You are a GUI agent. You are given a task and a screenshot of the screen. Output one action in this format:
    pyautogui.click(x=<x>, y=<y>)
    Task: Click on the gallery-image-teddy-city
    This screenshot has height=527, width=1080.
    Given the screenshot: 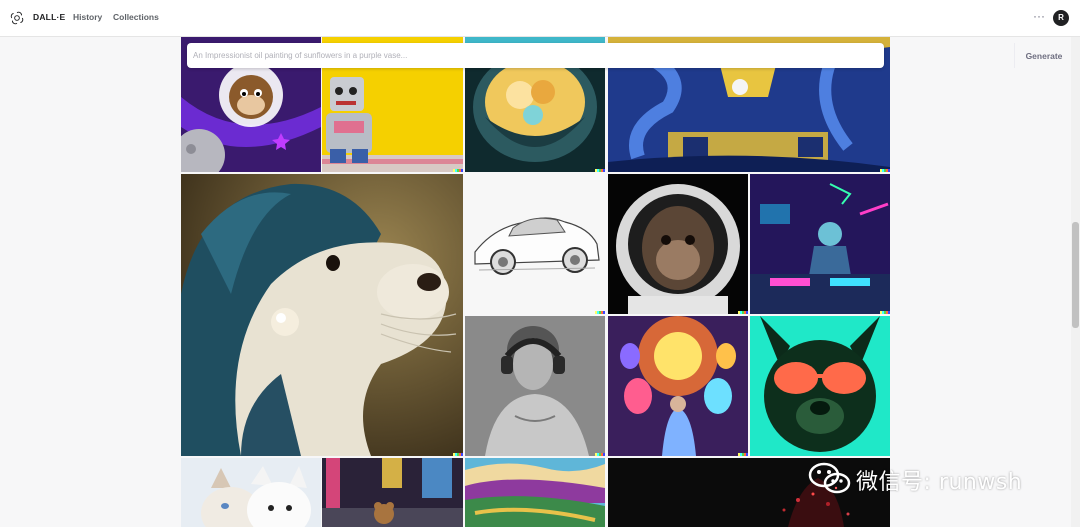 What is the action you would take?
    pyautogui.click(x=392, y=492)
    